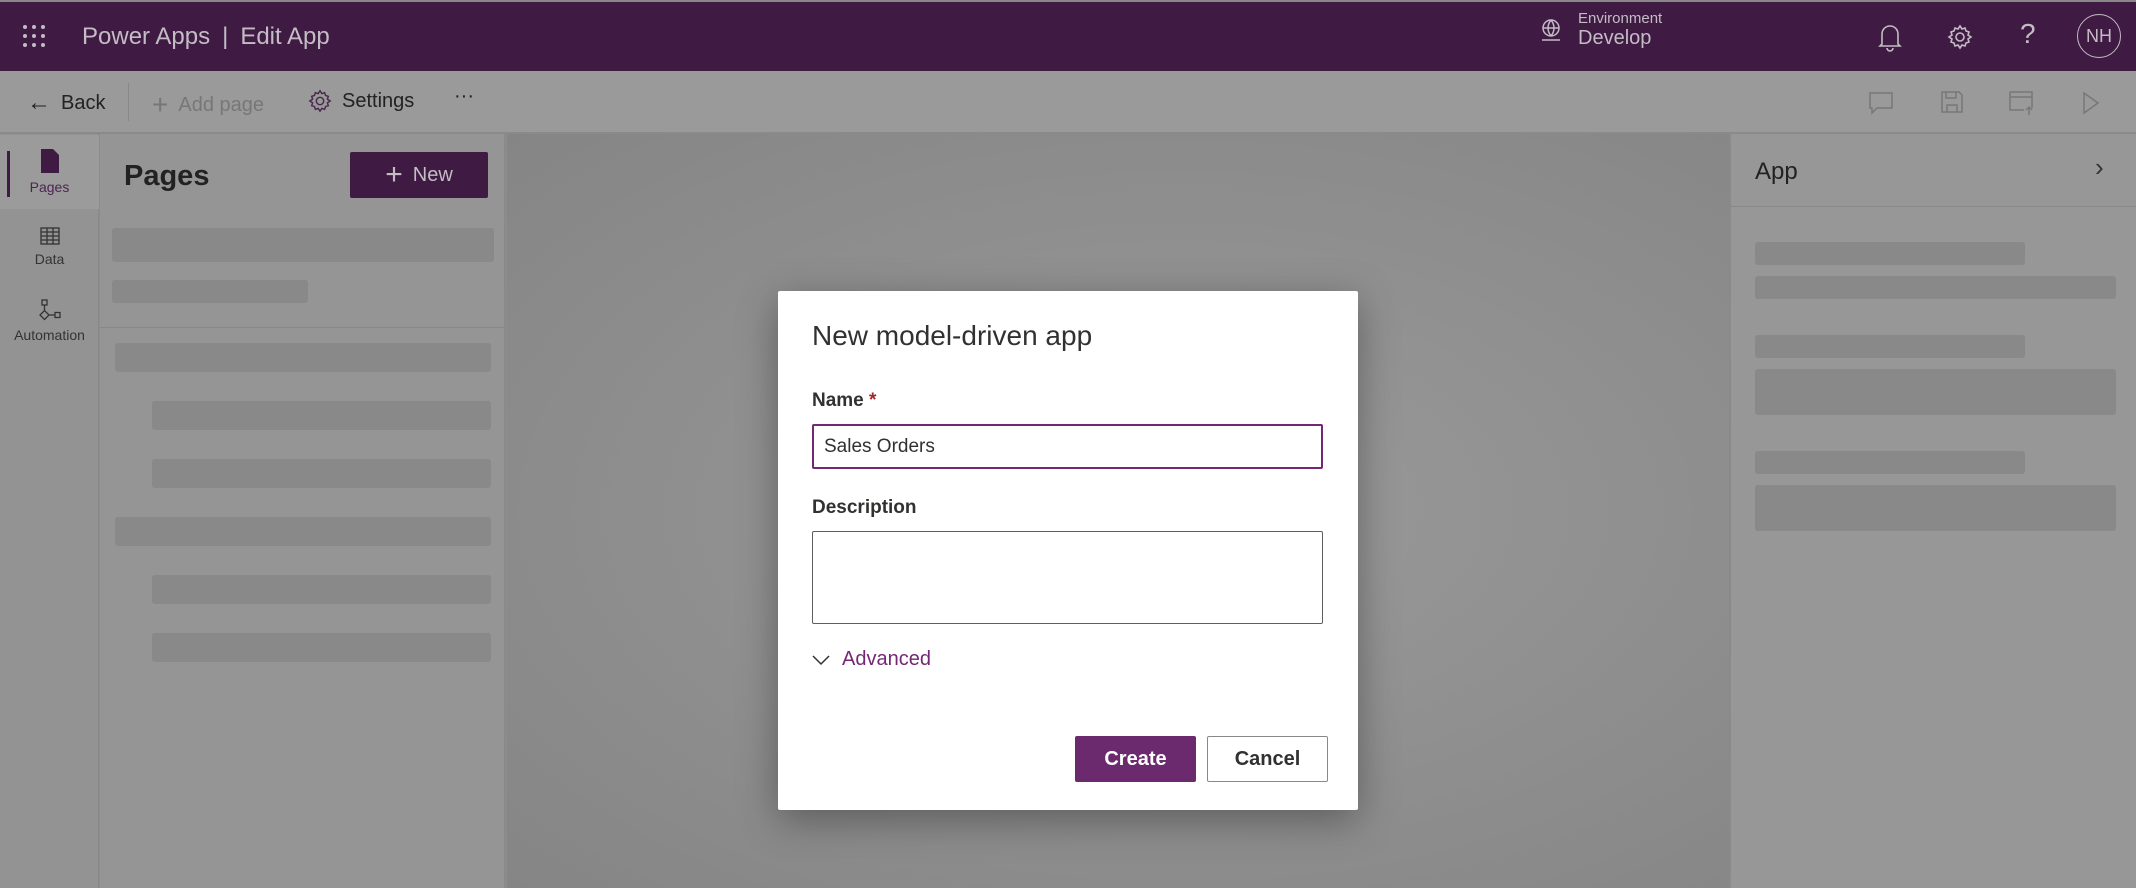 The height and width of the screenshot is (888, 2136). I want to click on play-icon, so click(2091, 103).